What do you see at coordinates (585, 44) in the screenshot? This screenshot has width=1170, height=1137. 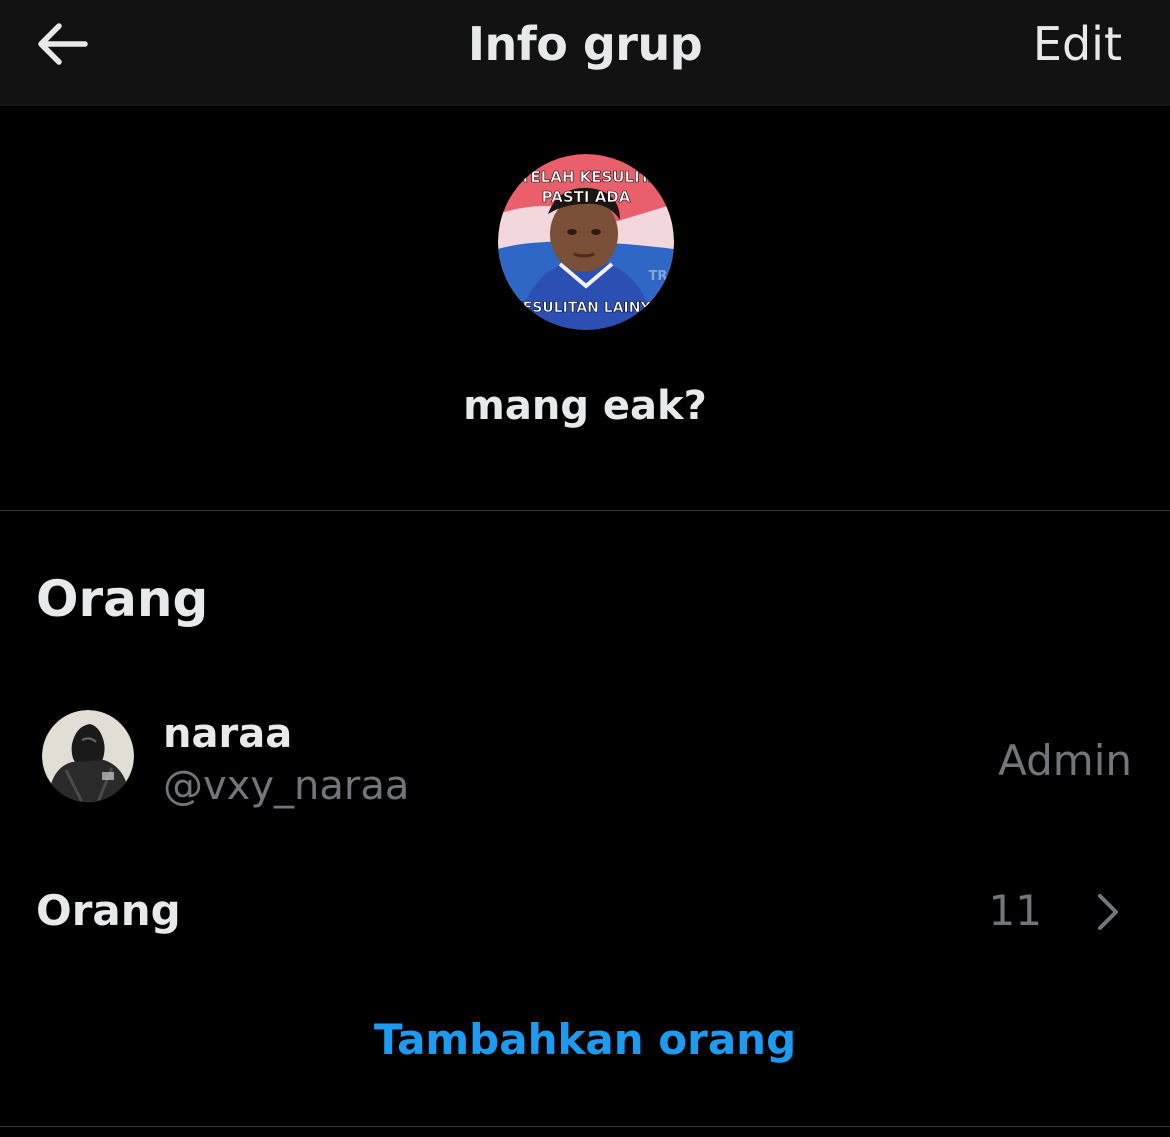 I see `page-title: Info grup` at bounding box center [585, 44].